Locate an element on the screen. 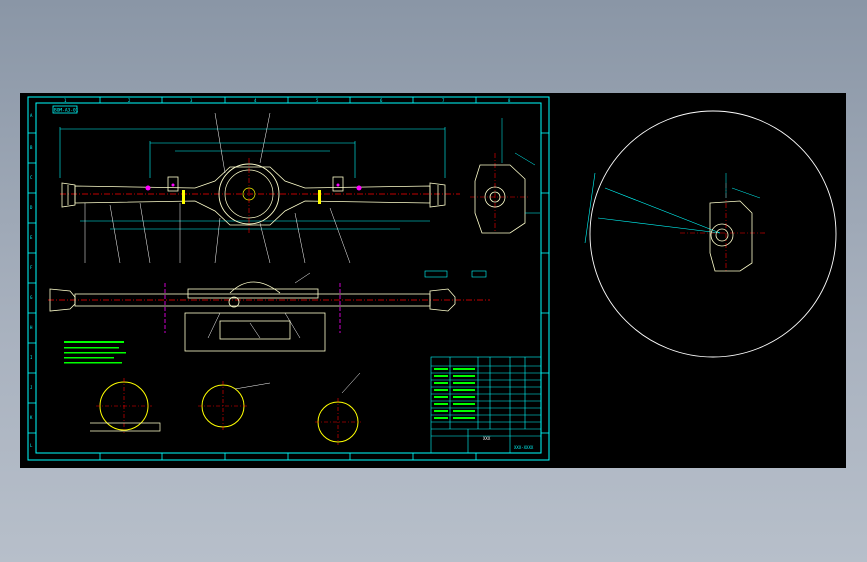 The height and width of the screenshot is (562, 867). zone-label-top: 2 is located at coordinates (129, 100).